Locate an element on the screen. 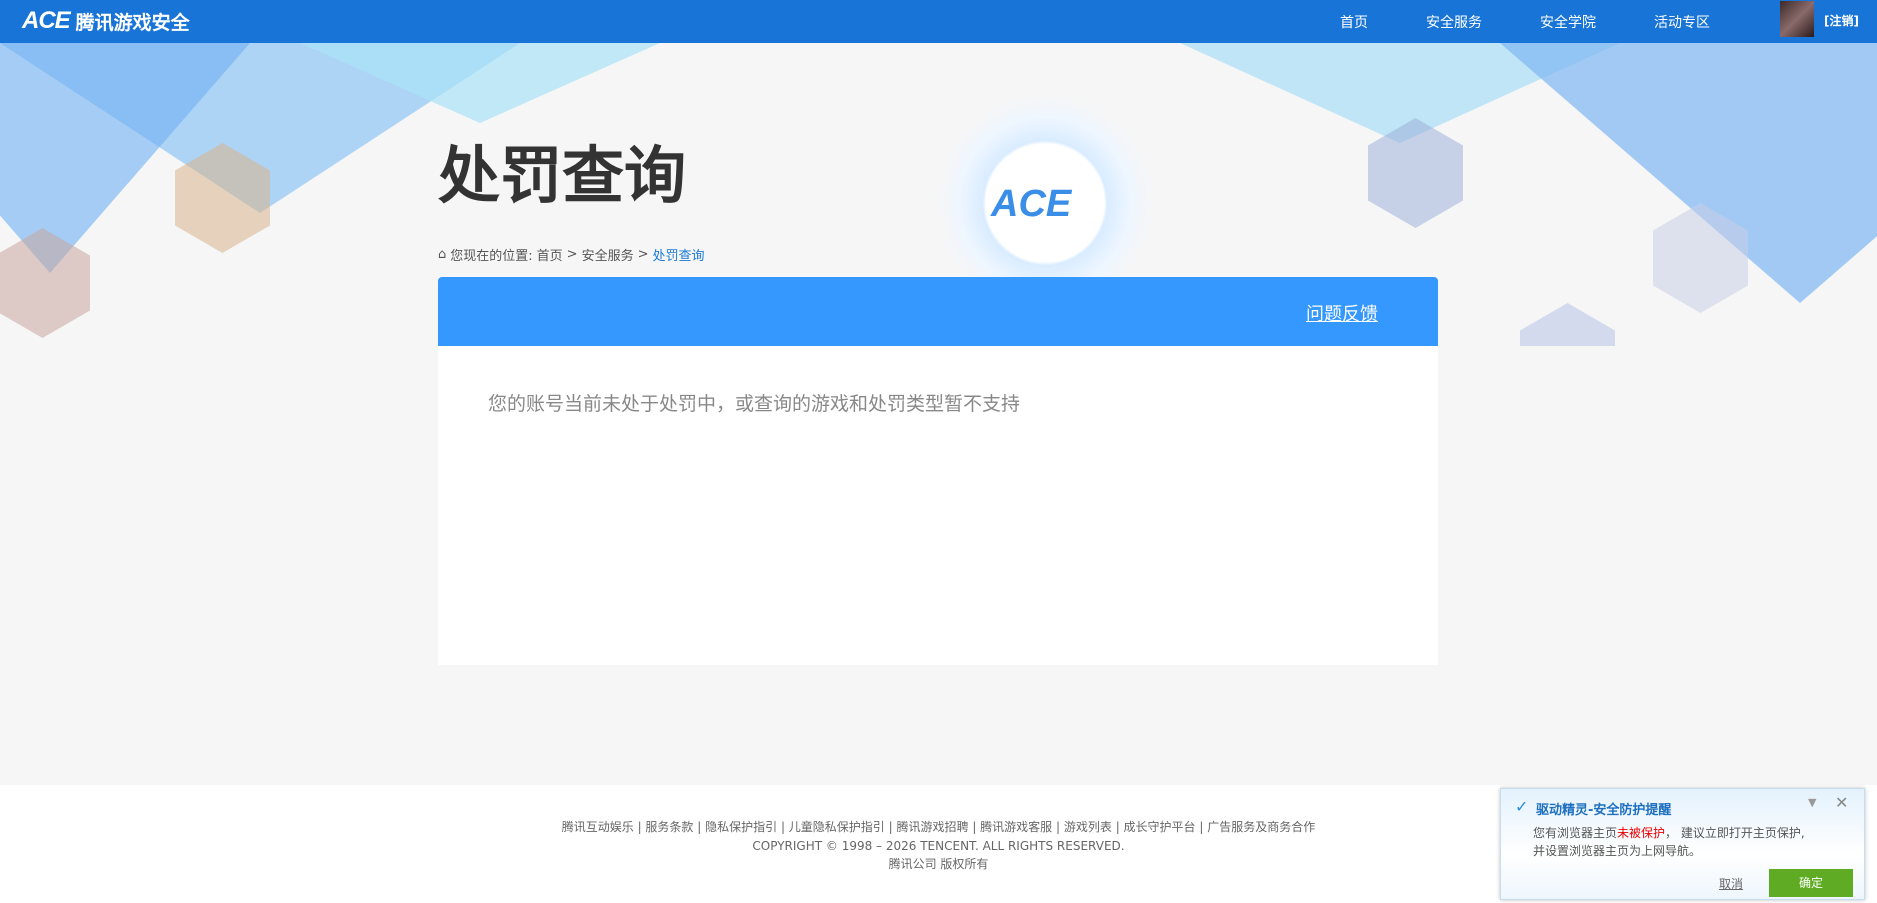  confirm-button: 确定 is located at coordinates (1811, 883).